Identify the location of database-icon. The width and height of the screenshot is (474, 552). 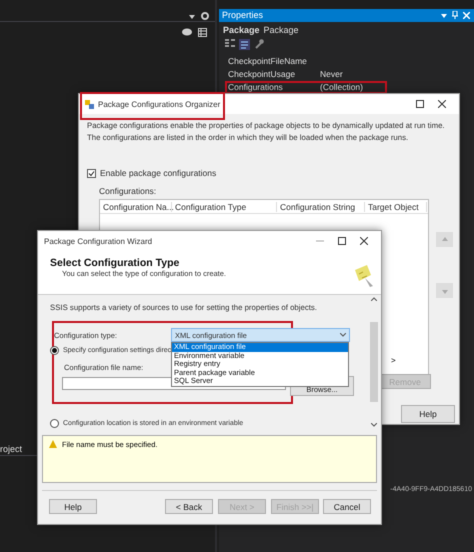
(187, 32).